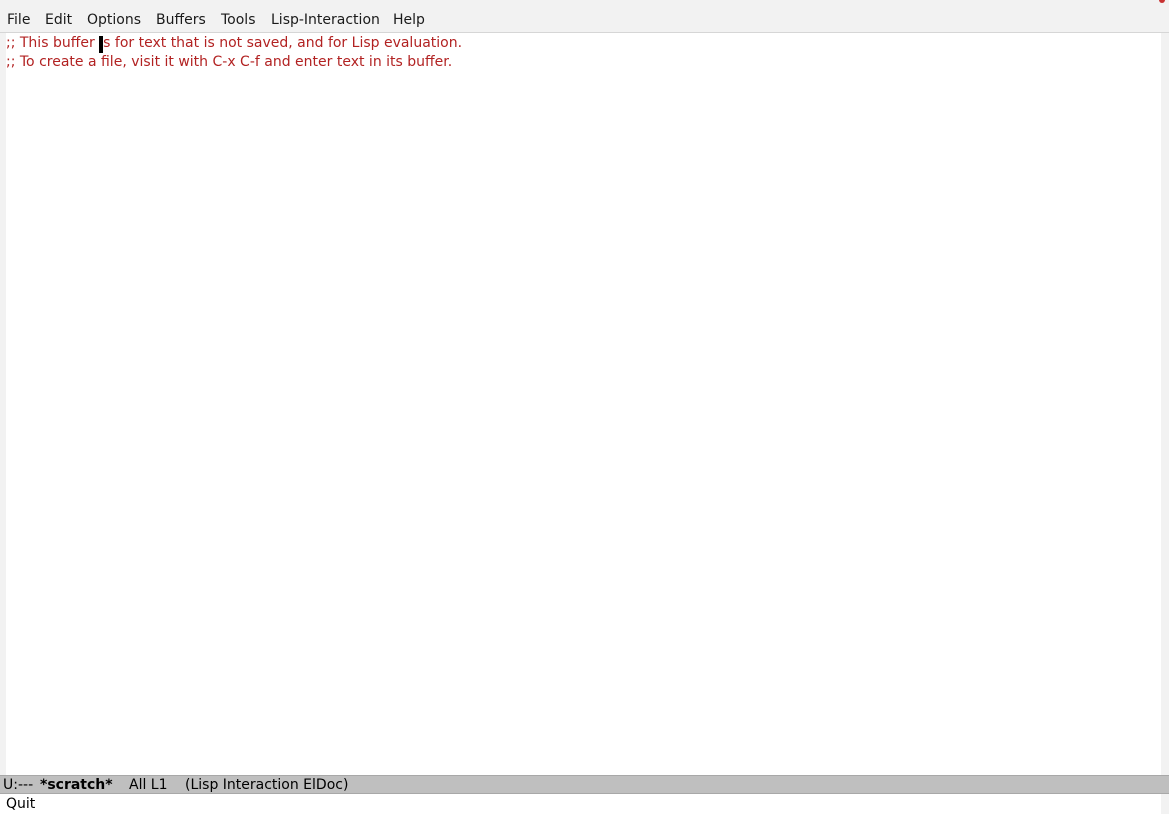 The height and width of the screenshot is (814, 1169). What do you see at coordinates (58, 16) in the screenshot?
I see `menu-edit: Edit` at bounding box center [58, 16].